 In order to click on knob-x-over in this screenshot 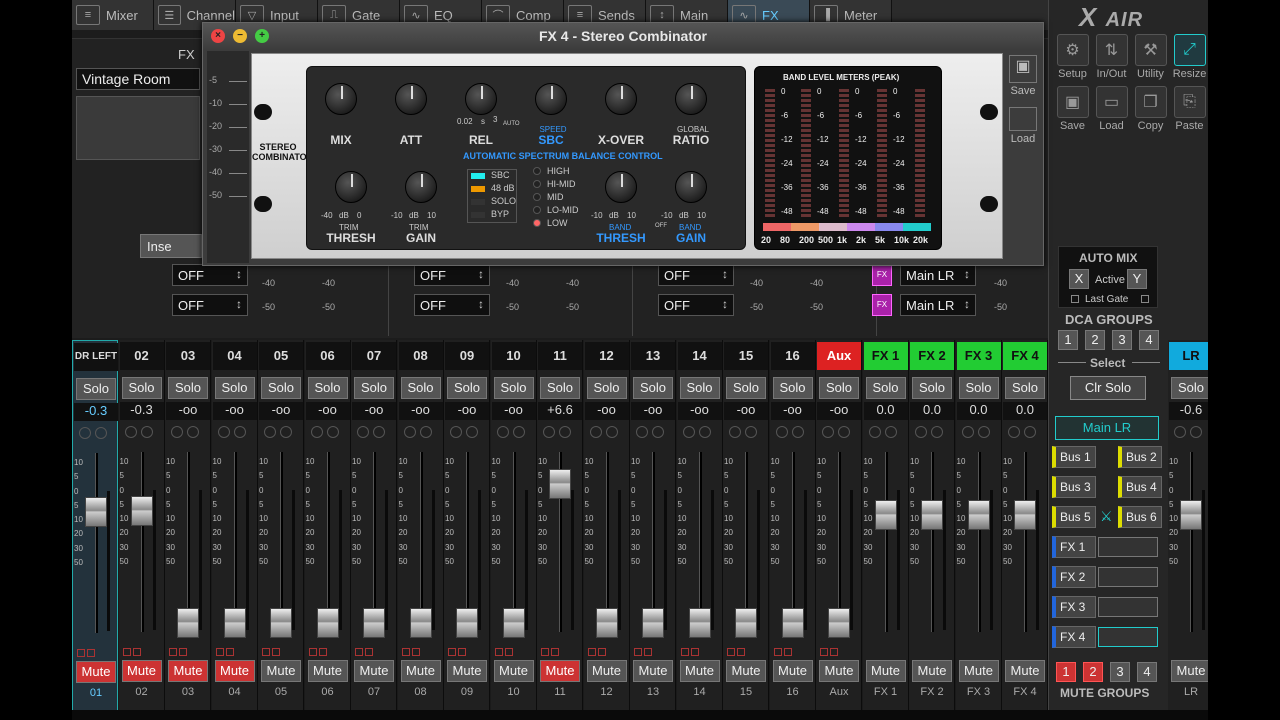, I will do `click(621, 99)`.